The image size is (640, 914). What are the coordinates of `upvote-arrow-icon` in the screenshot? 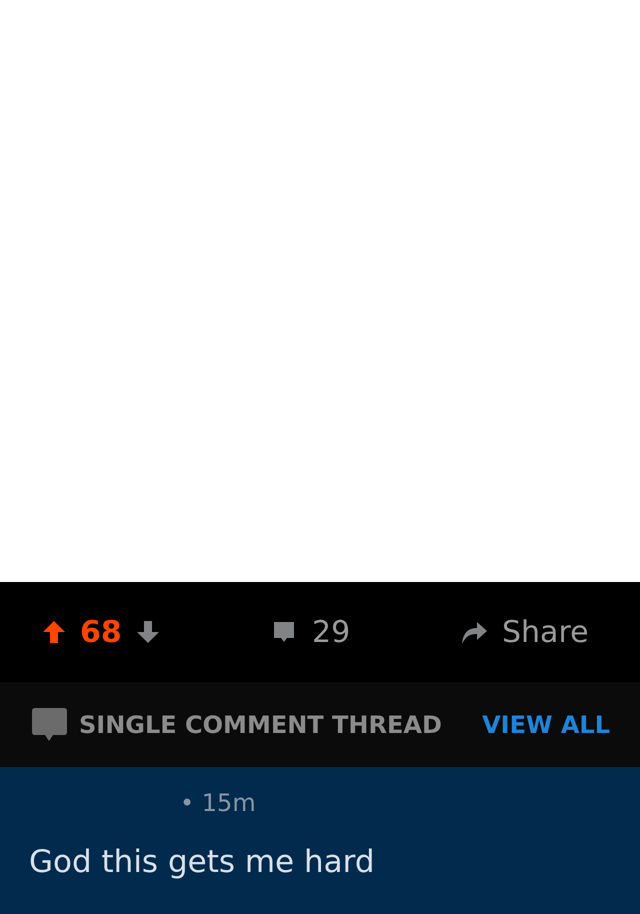 It's located at (54, 632).